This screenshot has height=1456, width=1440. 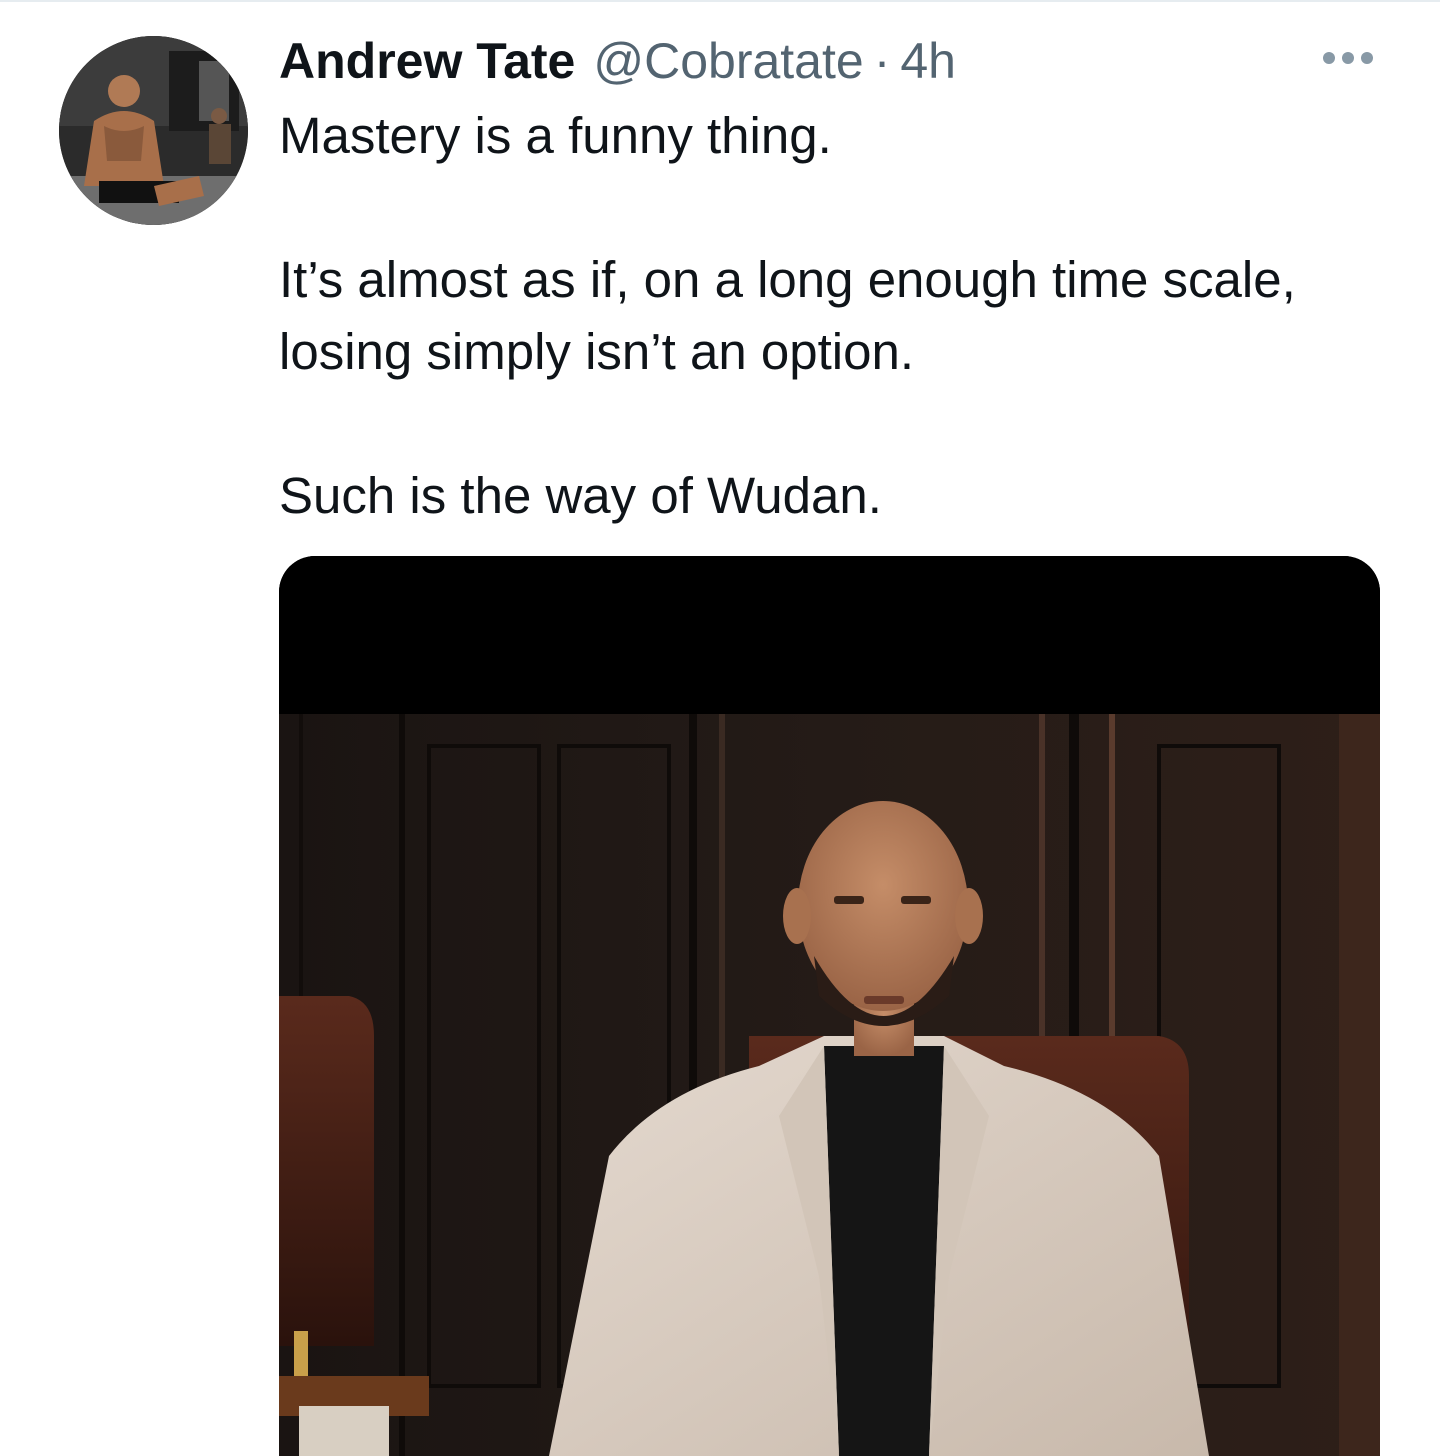 I want to click on more-horizontal-icon, so click(x=1348, y=58).